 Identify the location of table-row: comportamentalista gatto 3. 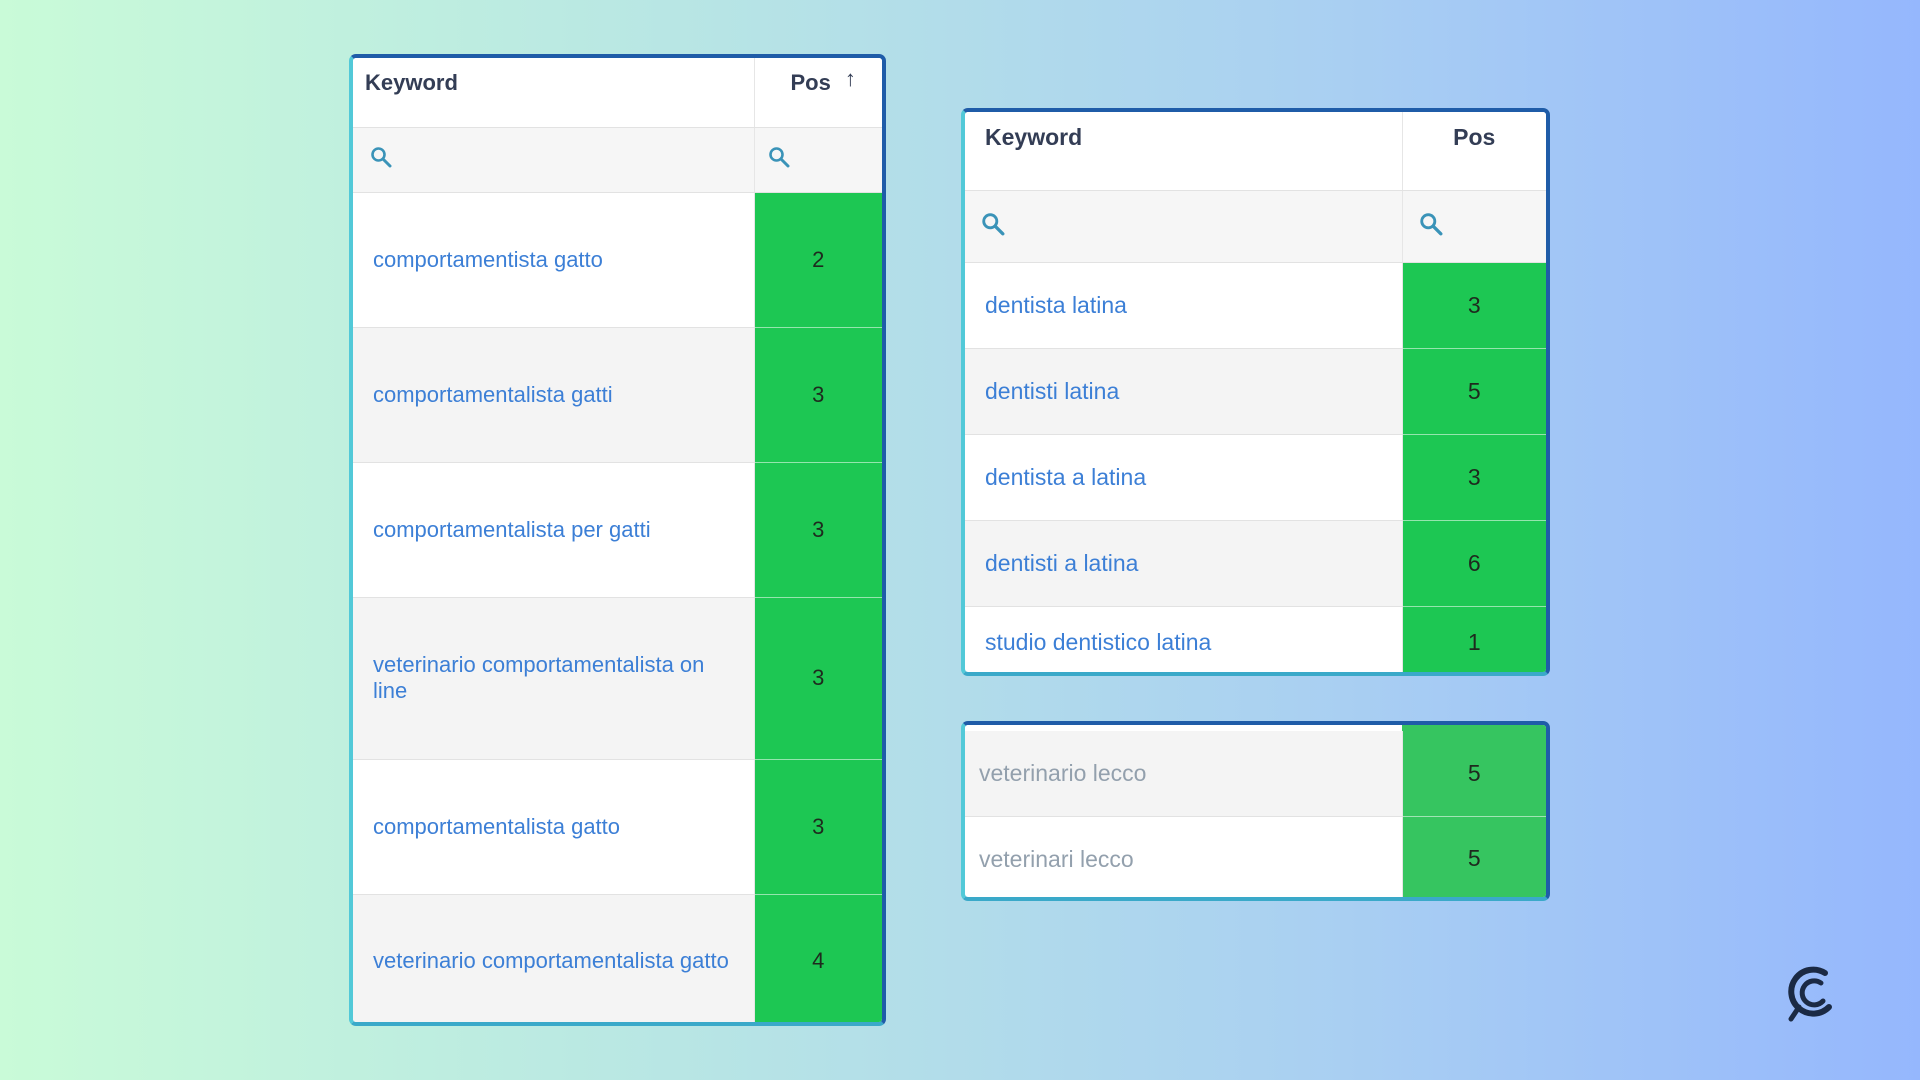
(617, 827).